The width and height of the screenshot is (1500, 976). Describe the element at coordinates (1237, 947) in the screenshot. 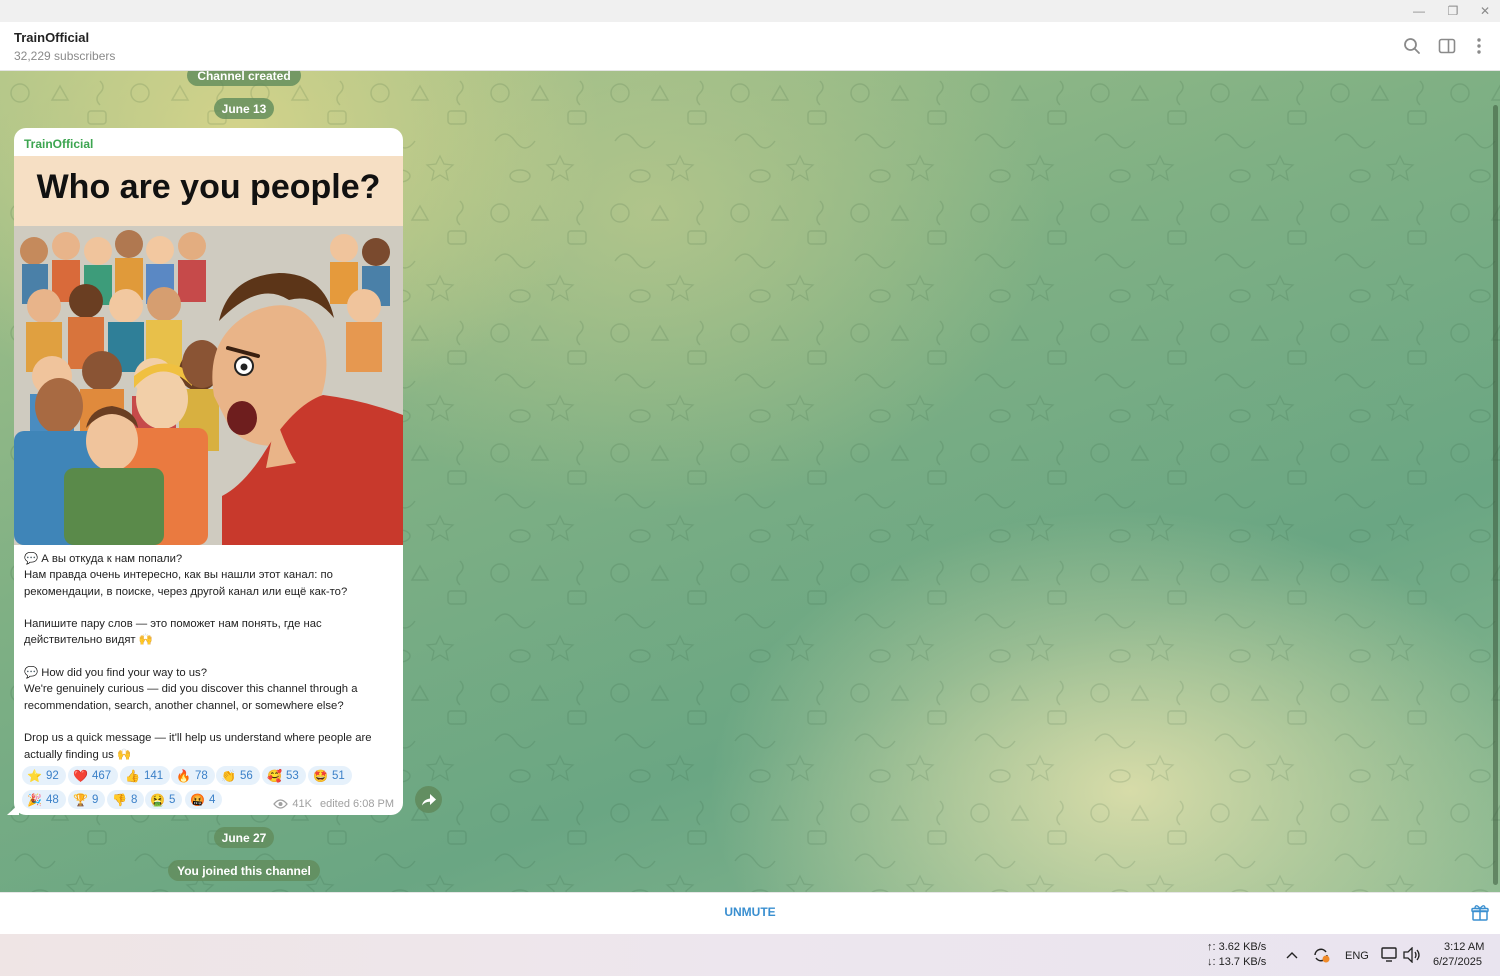

I see `network-upload-speed: ↑: 3.62 KB/s` at that location.